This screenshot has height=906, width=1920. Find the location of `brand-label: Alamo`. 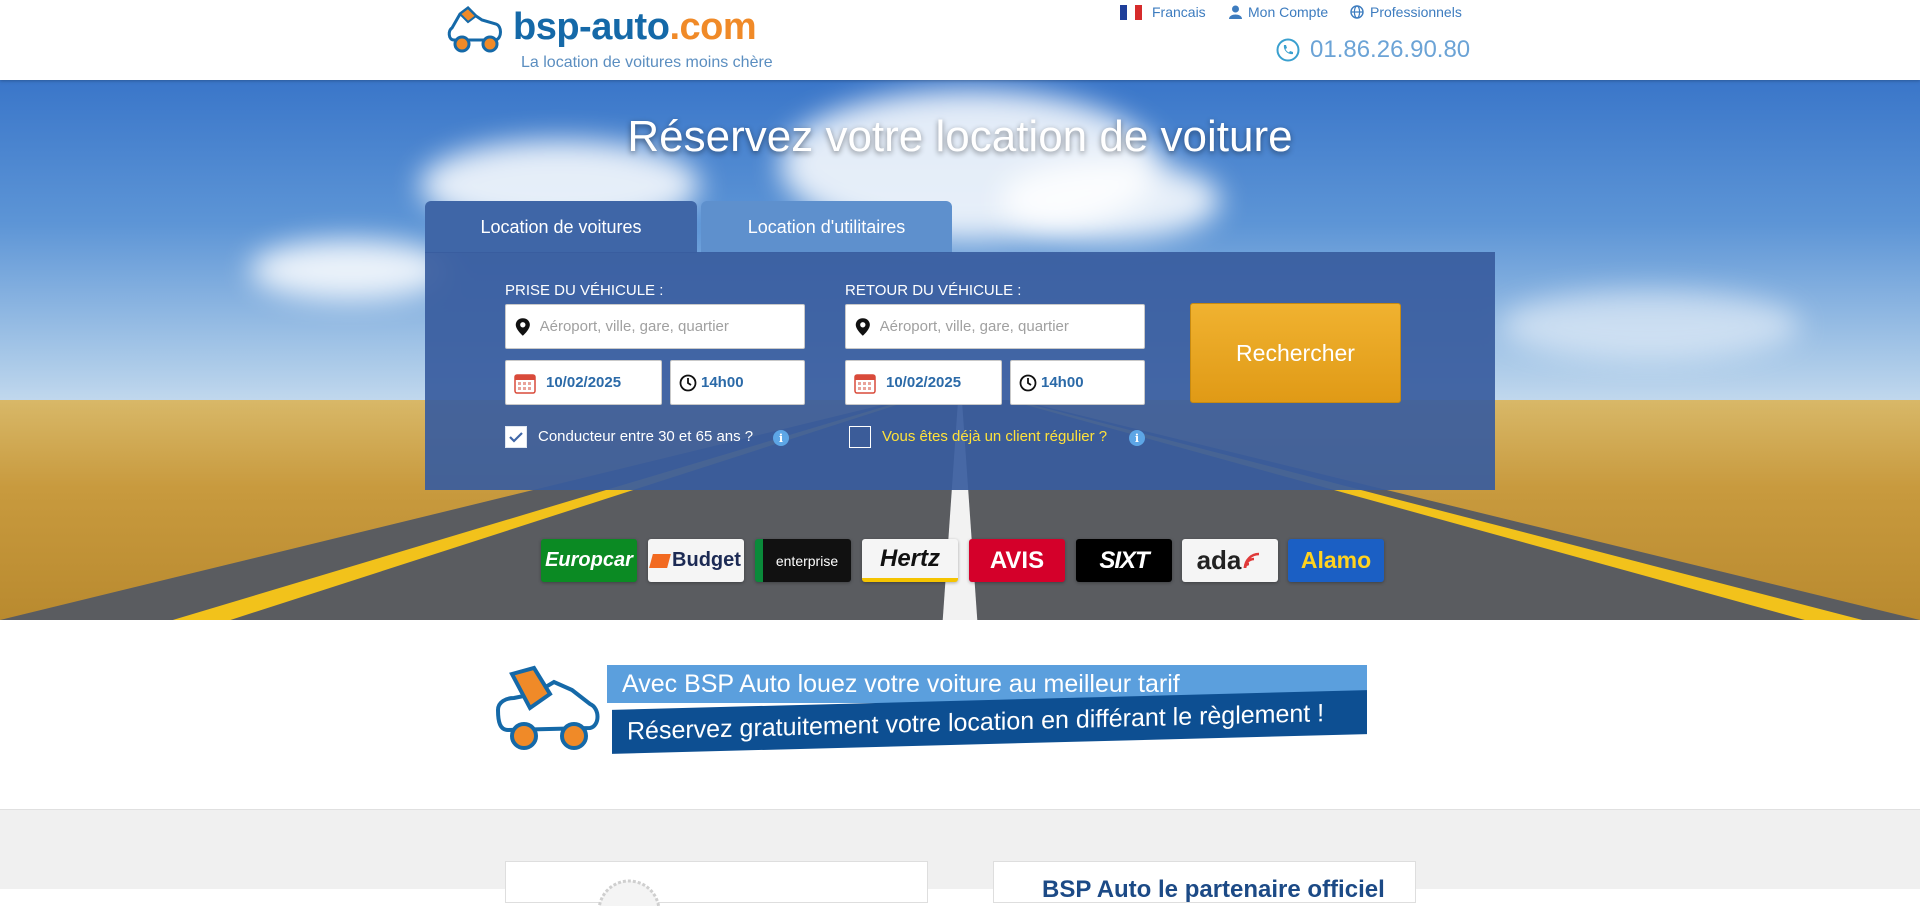

brand-label: Alamo is located at coordinates (1336, 560).